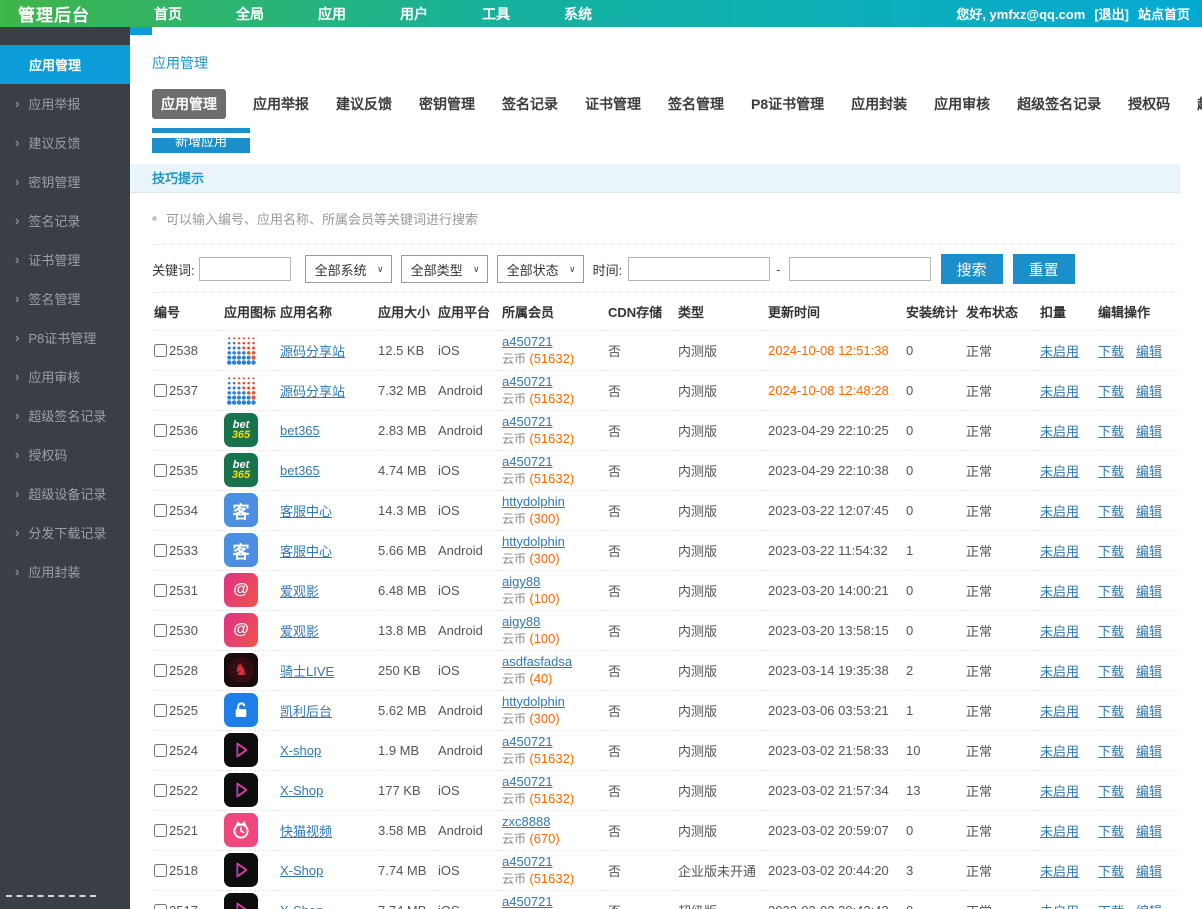  Describe the element at coordinates (1059, 104) in the screenshot. I see `tab-11: 超级签名记录` at that location.